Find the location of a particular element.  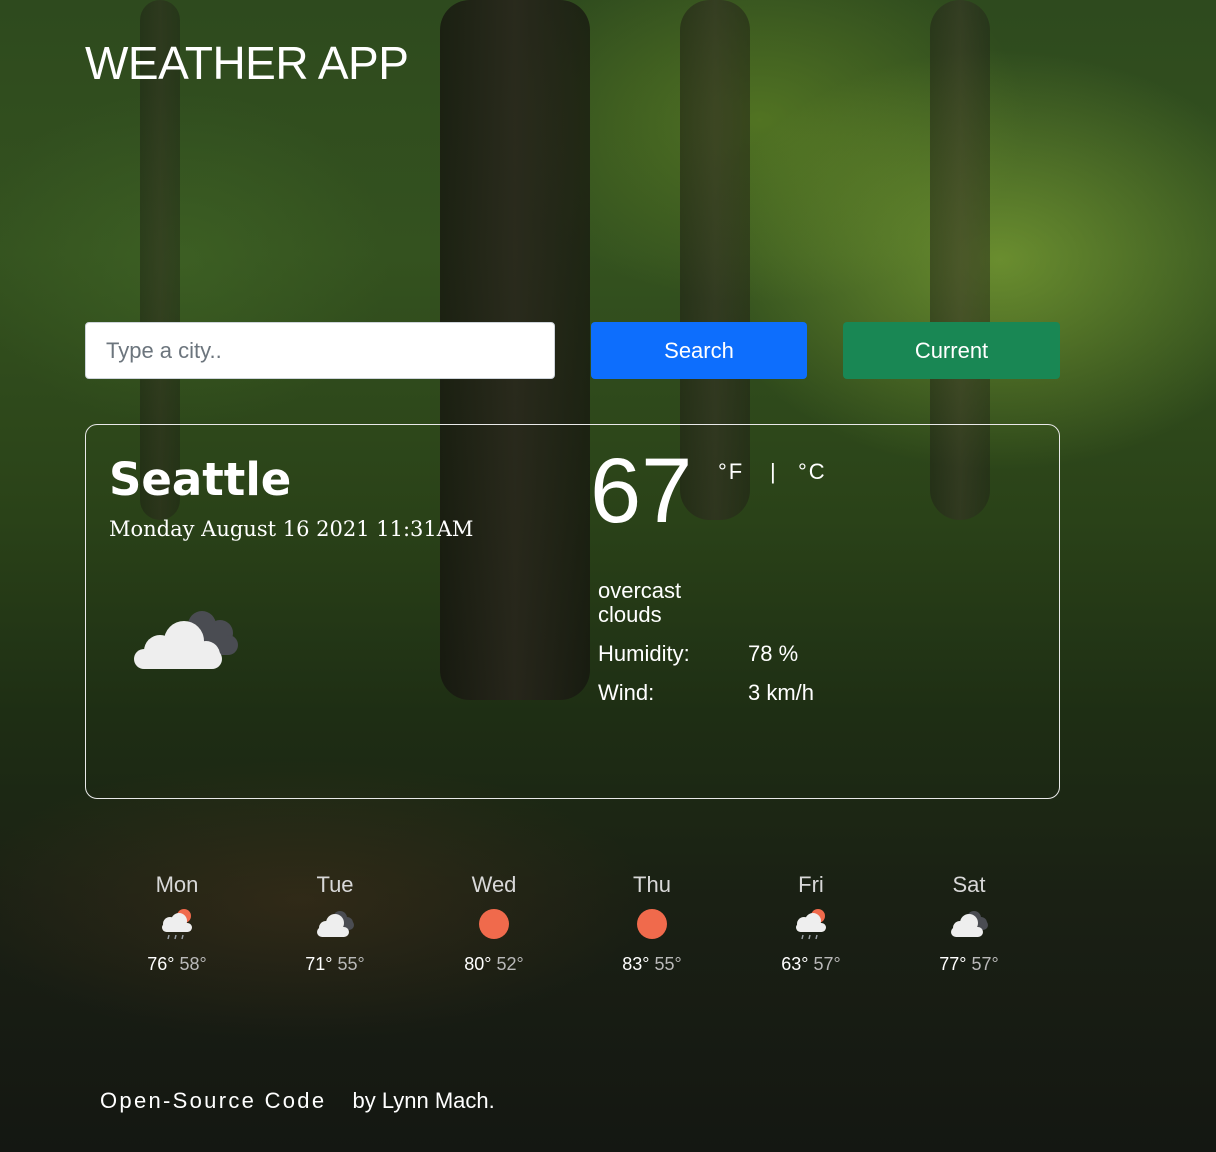

wind-label: Wind: is located at coordinates (626, 692).